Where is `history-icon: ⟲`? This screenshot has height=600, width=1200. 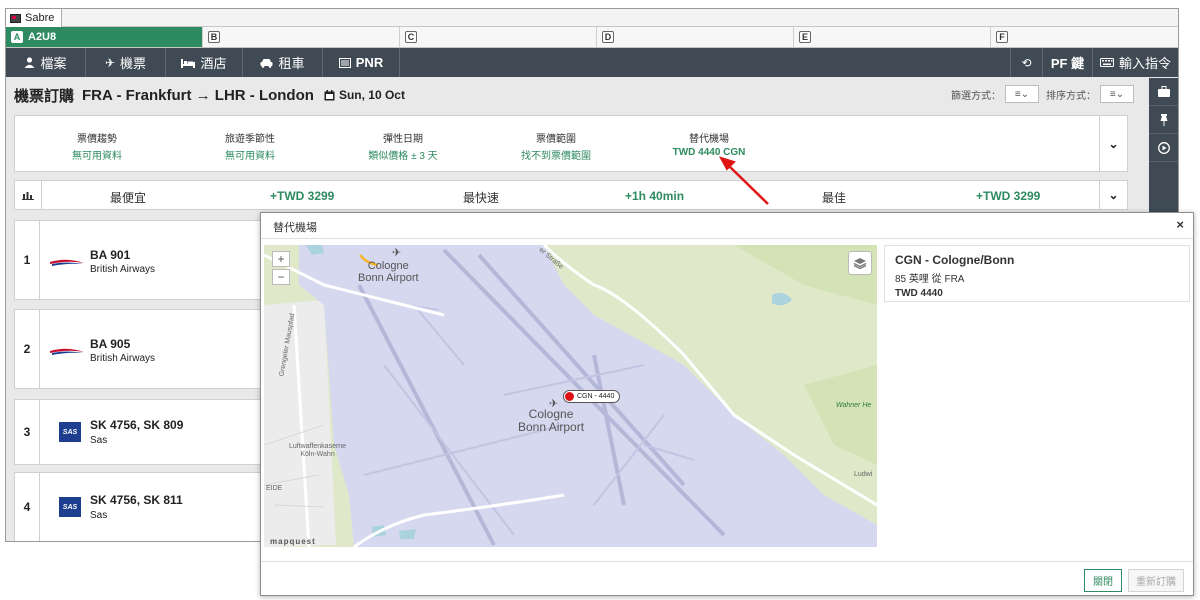 history-icon: ⟲ is located at coordinates (1026, 62).